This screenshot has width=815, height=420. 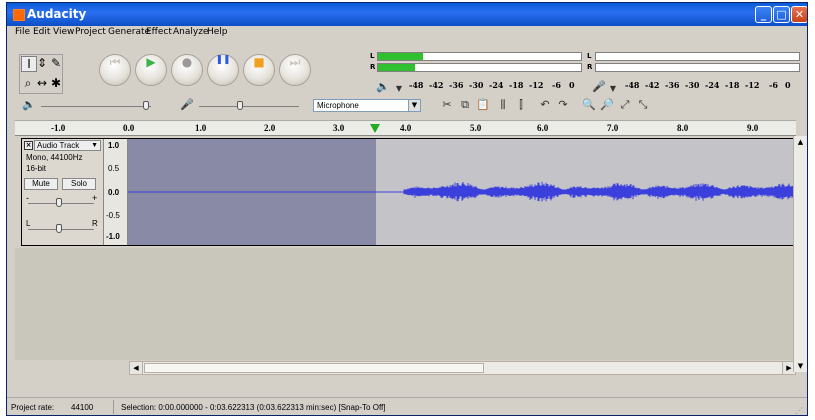 What do you see at coordinates (36, 168) in the screenshot?
I see `track-info-bitdepth: 16-bit` at bounding box center [36, 168].